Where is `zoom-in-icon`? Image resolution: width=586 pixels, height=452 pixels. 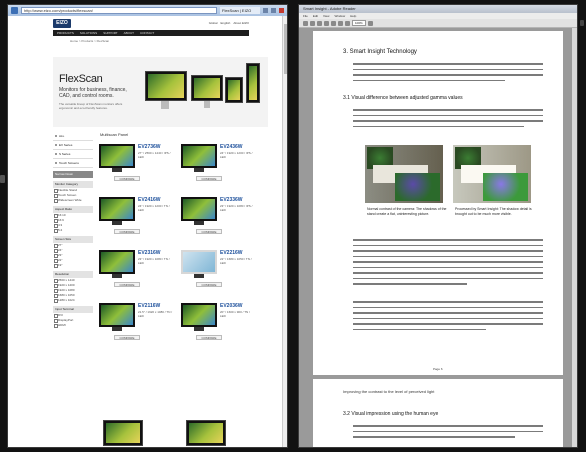
zoom-in-icon is located at coordinates (347, 23).